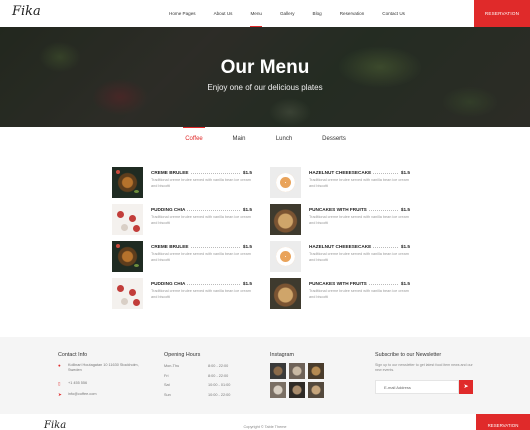 This screenshot has width=530, height=430. What do you see at coordinates (182, 355) in the screenshot?
I see `opening-hours-title: Opening Hours` at bounding box center [182, 355].